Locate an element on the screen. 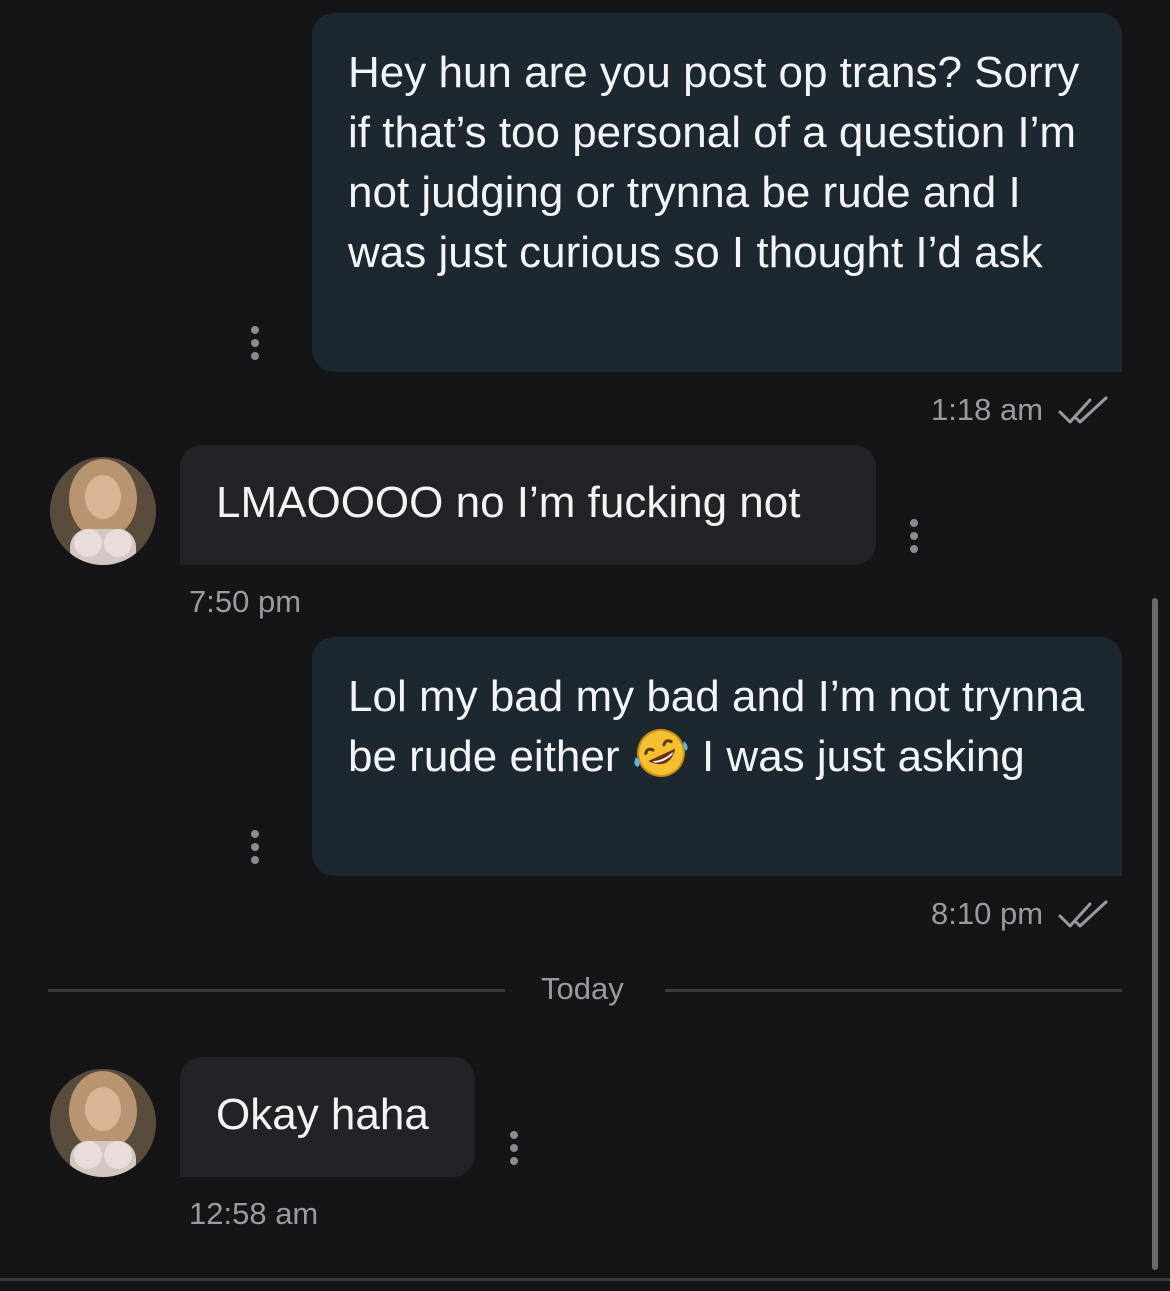 The image size is (1170, 1291). message-text: LMAOOOO no I’m fucking not is located at coordinates (508, 502).